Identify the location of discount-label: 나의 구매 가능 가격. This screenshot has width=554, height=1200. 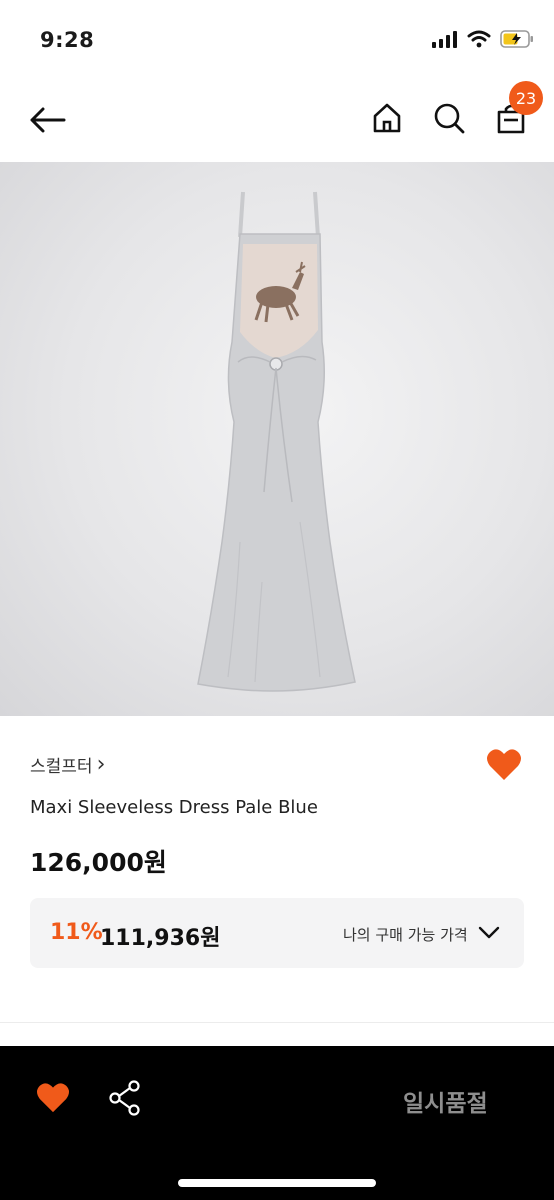
(405, 935).